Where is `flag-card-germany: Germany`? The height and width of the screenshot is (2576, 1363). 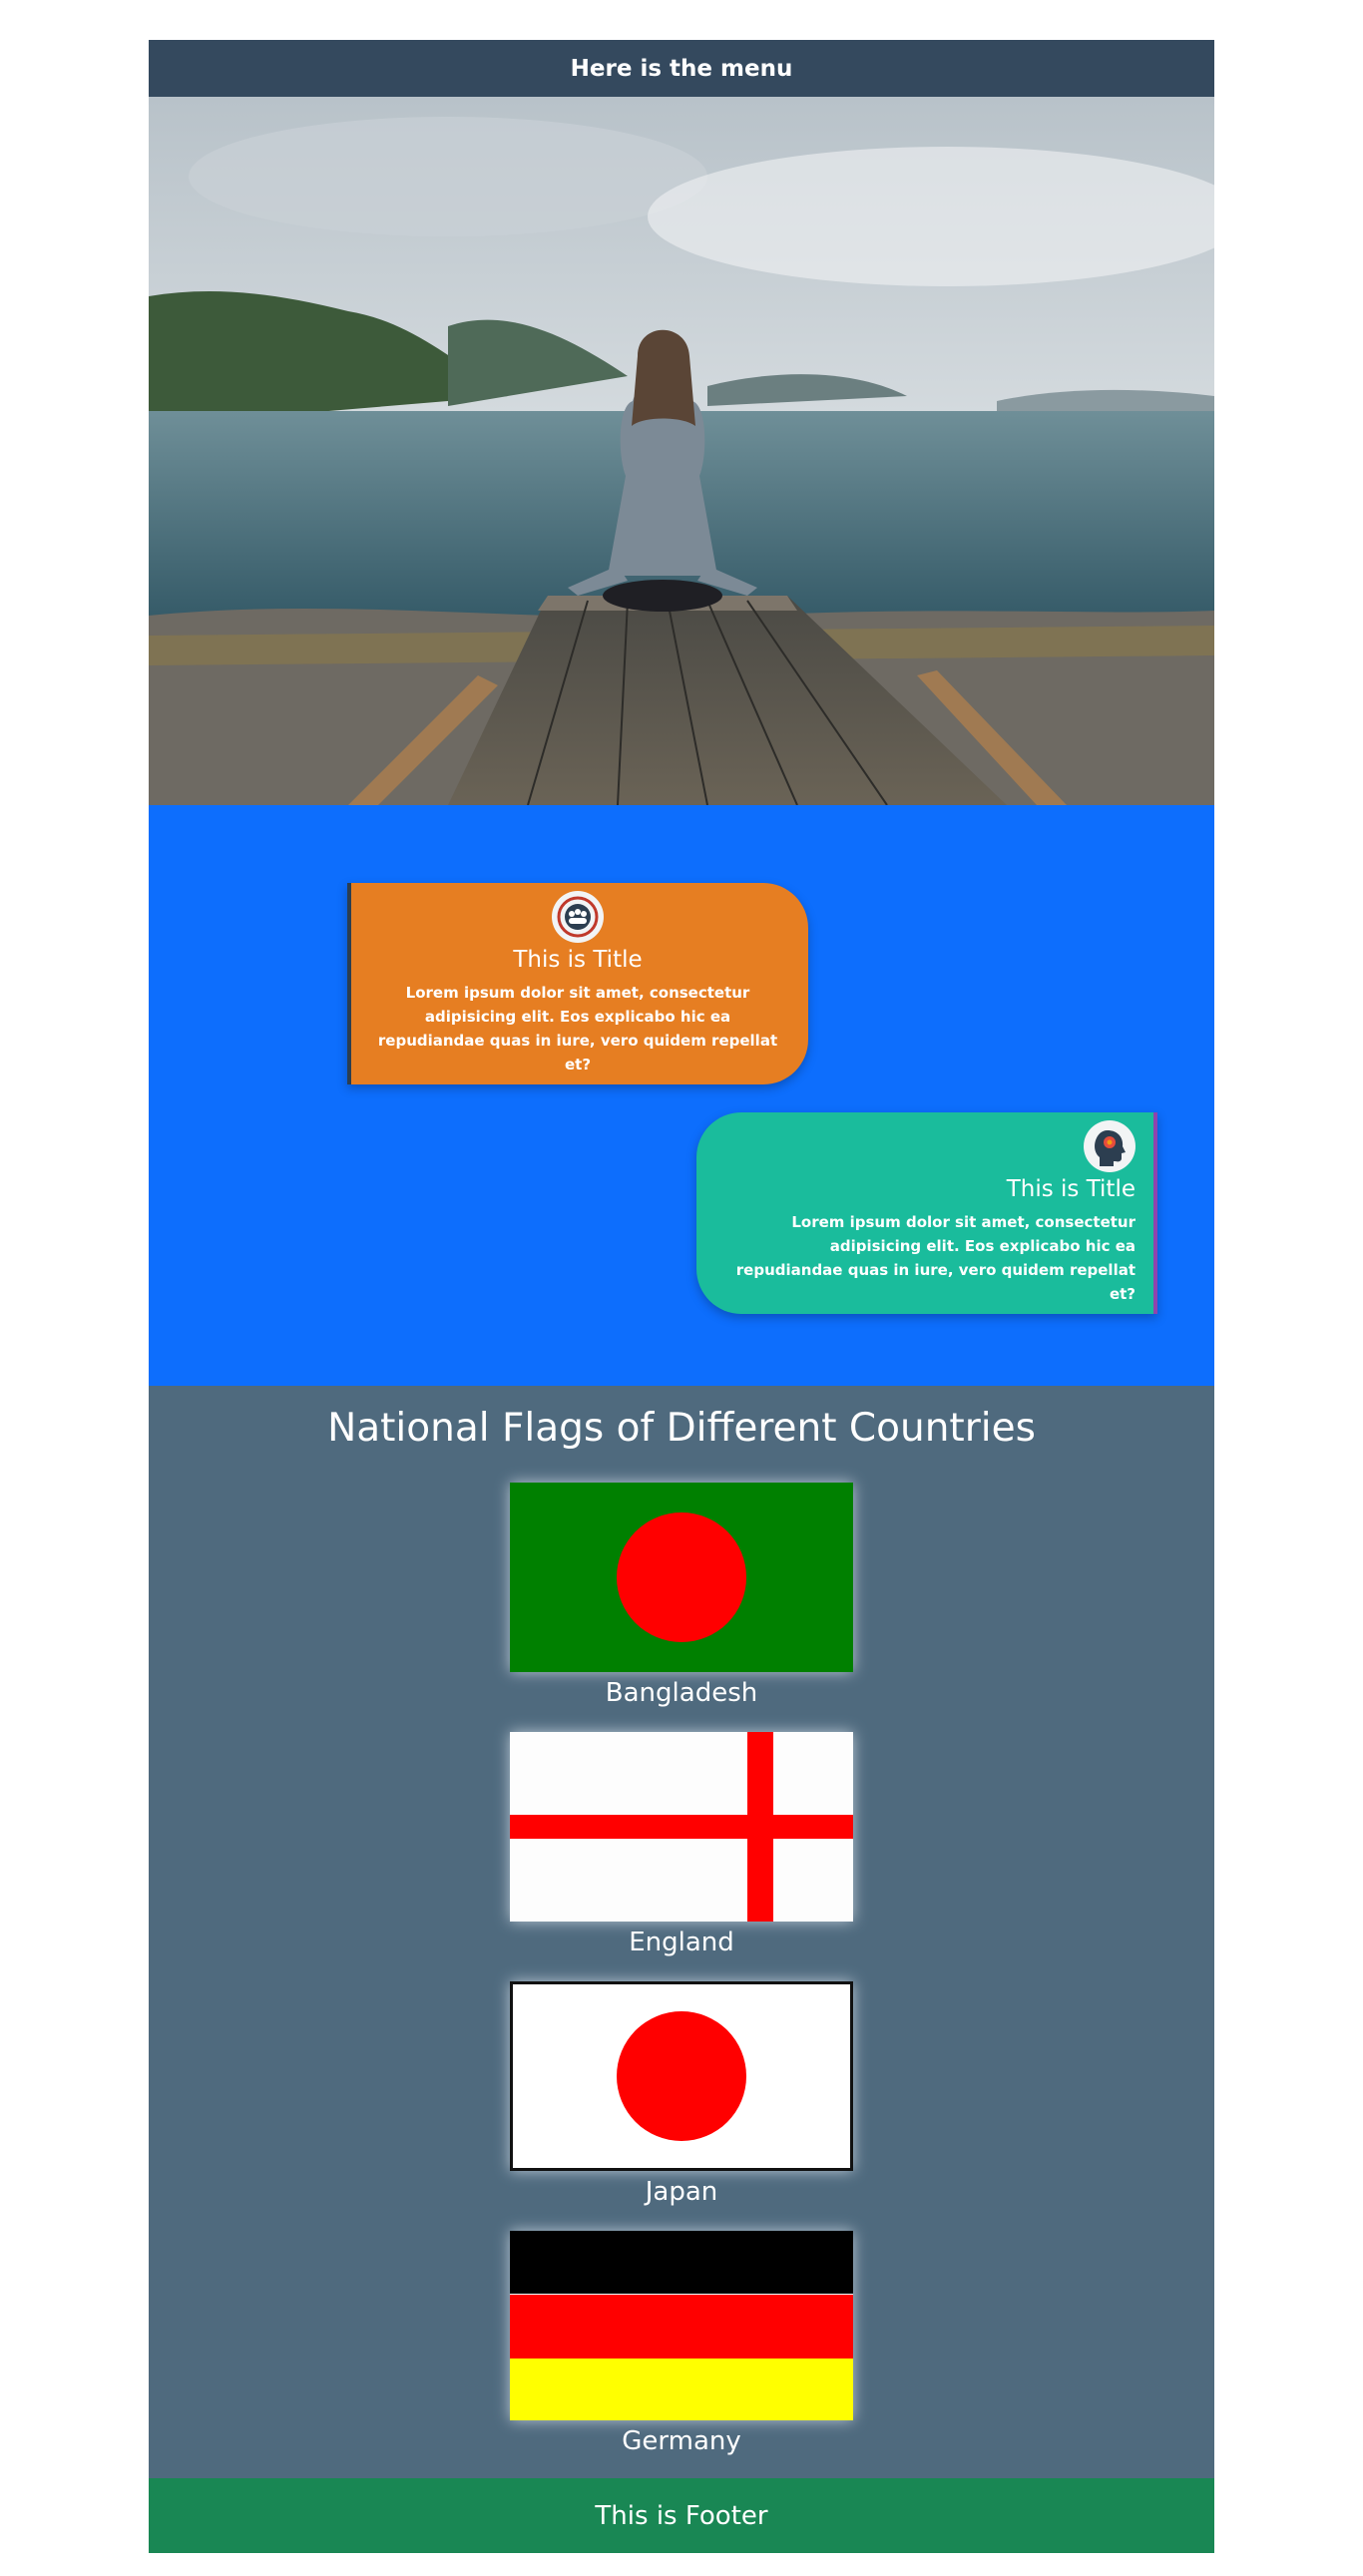
flag-card-germany: Germany is located at coordinates (682, 2343).